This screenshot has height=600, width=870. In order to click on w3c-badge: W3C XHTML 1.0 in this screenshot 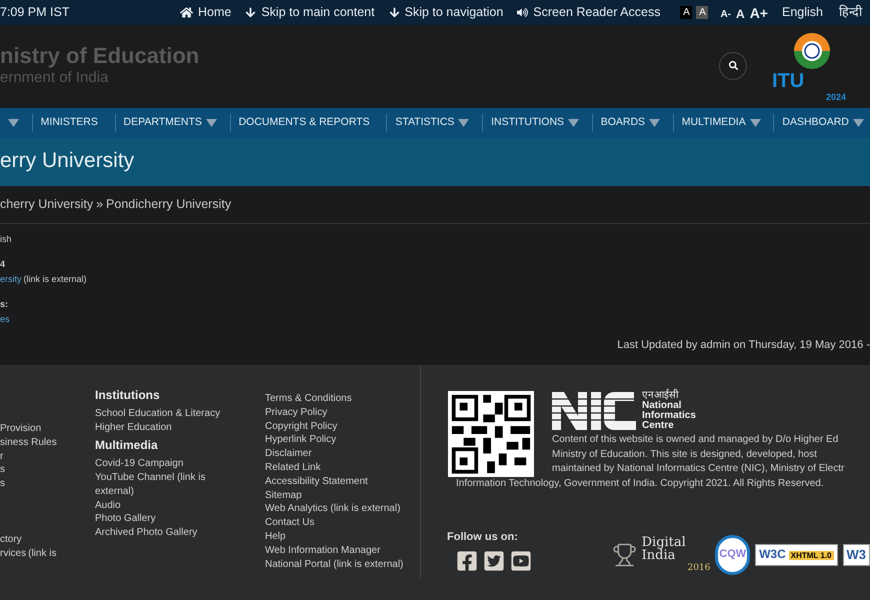, I will do `click(796, 555)`.